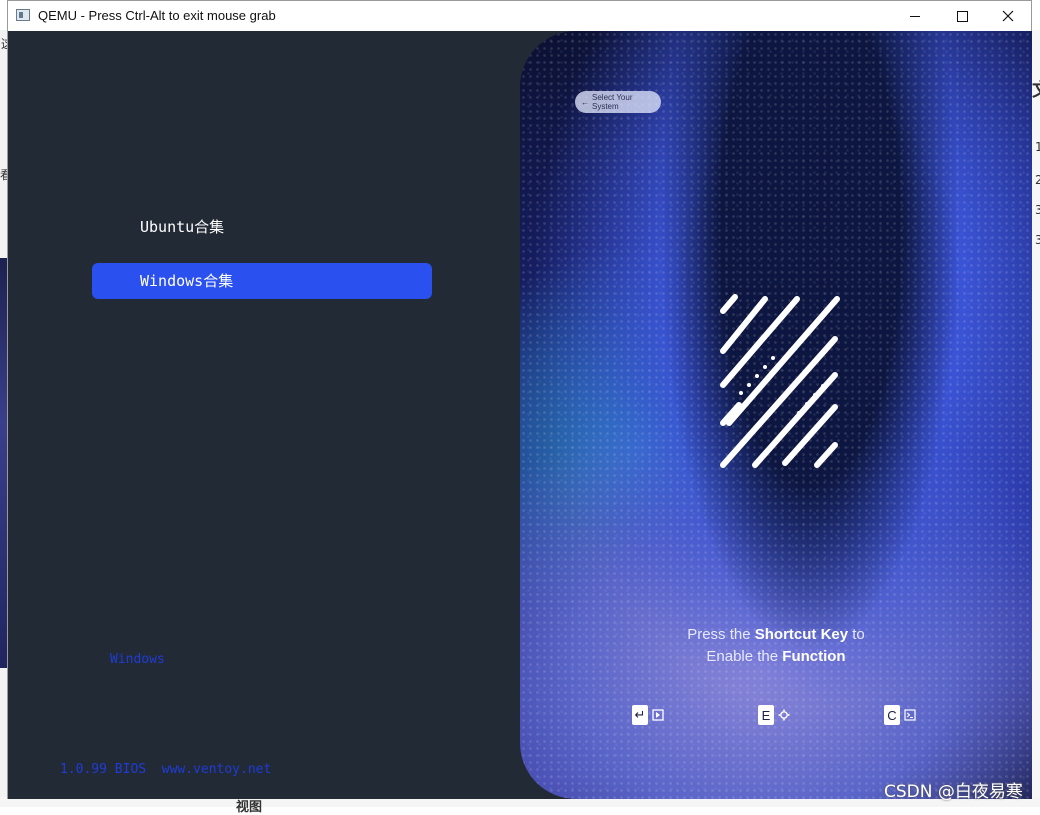 This screenshot has width=1040, height=815. I want to click on close-icon, so click(1008, 16).